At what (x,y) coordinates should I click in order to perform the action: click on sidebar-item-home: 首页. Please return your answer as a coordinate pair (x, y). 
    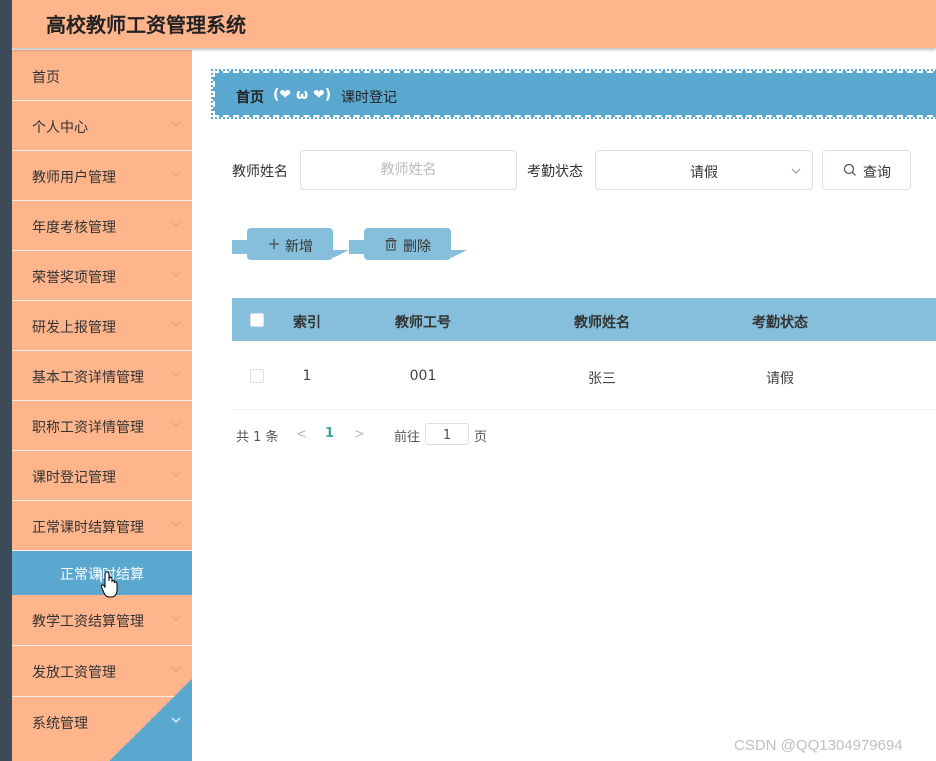
    Looking at the image, I should click on (102, 75).